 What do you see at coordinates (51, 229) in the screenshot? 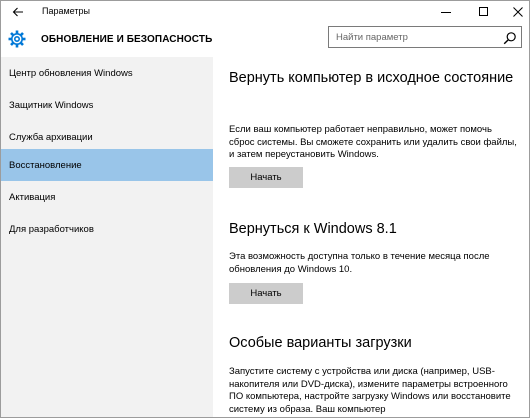
I see `sidebar-item-label: Для разработчиков` at bounding box center [51, 229].